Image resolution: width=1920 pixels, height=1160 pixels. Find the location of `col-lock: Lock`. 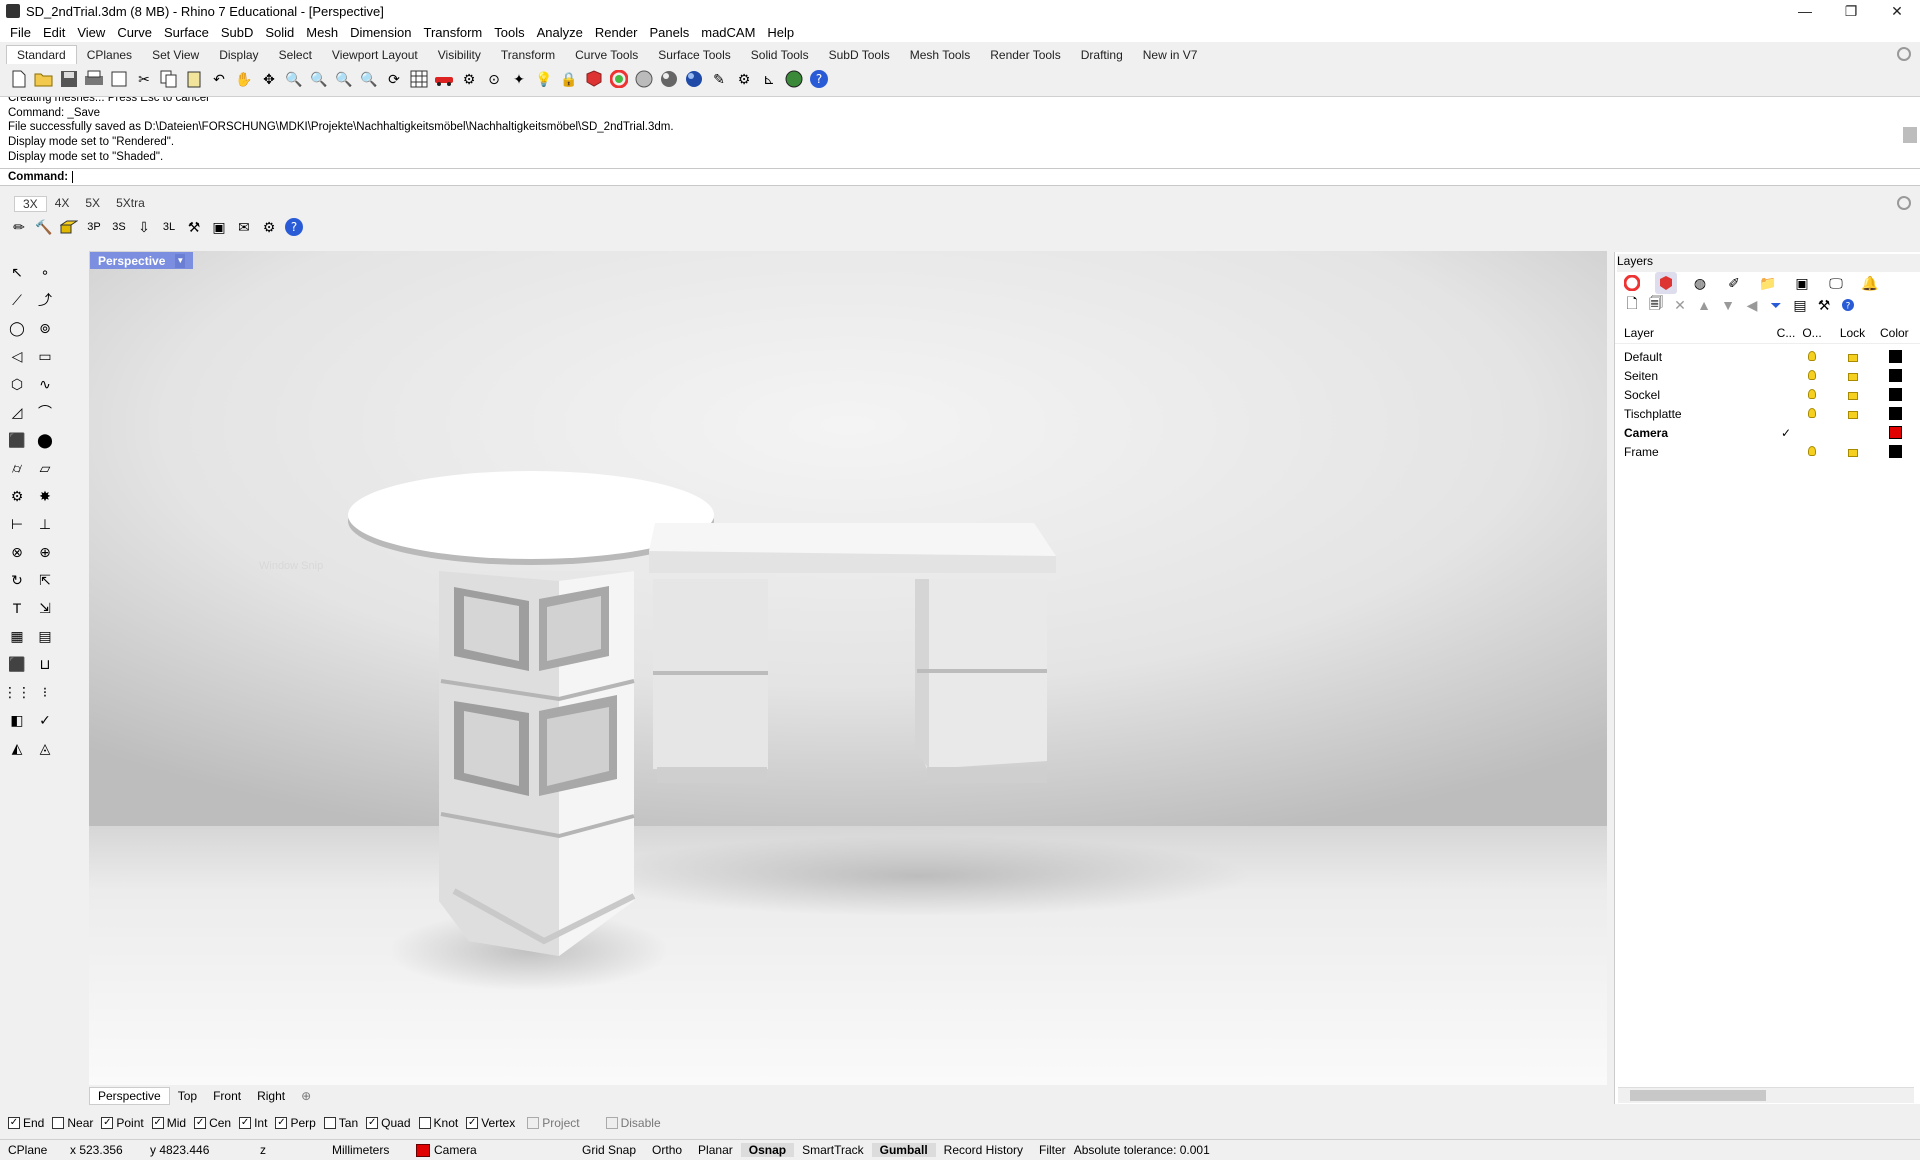

col-lock: Lock is located at coordinates (1852, 334).